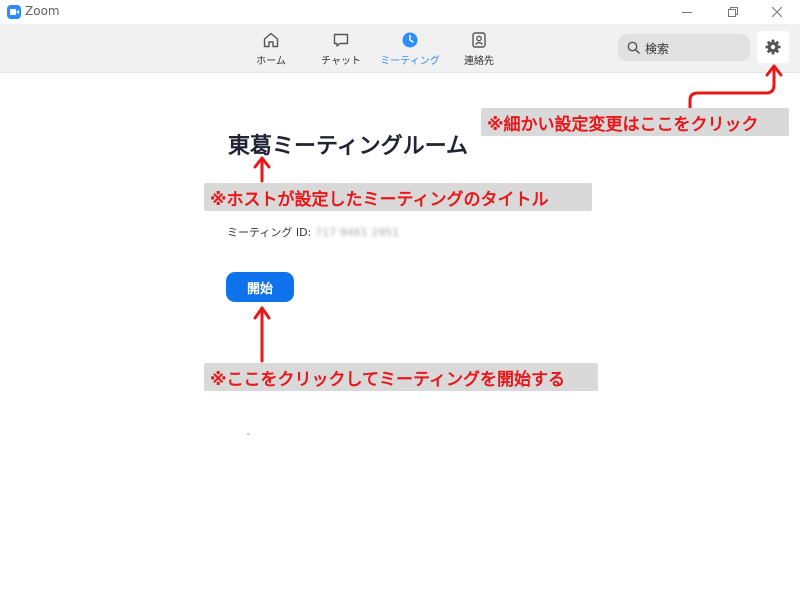 The width and height of the screenshot is (800, 614). Describe the element at coordinates (401, 377) in the screenshot. I see `start-annotation: ※ここをクリックしてミーティングを開始する` at that location.